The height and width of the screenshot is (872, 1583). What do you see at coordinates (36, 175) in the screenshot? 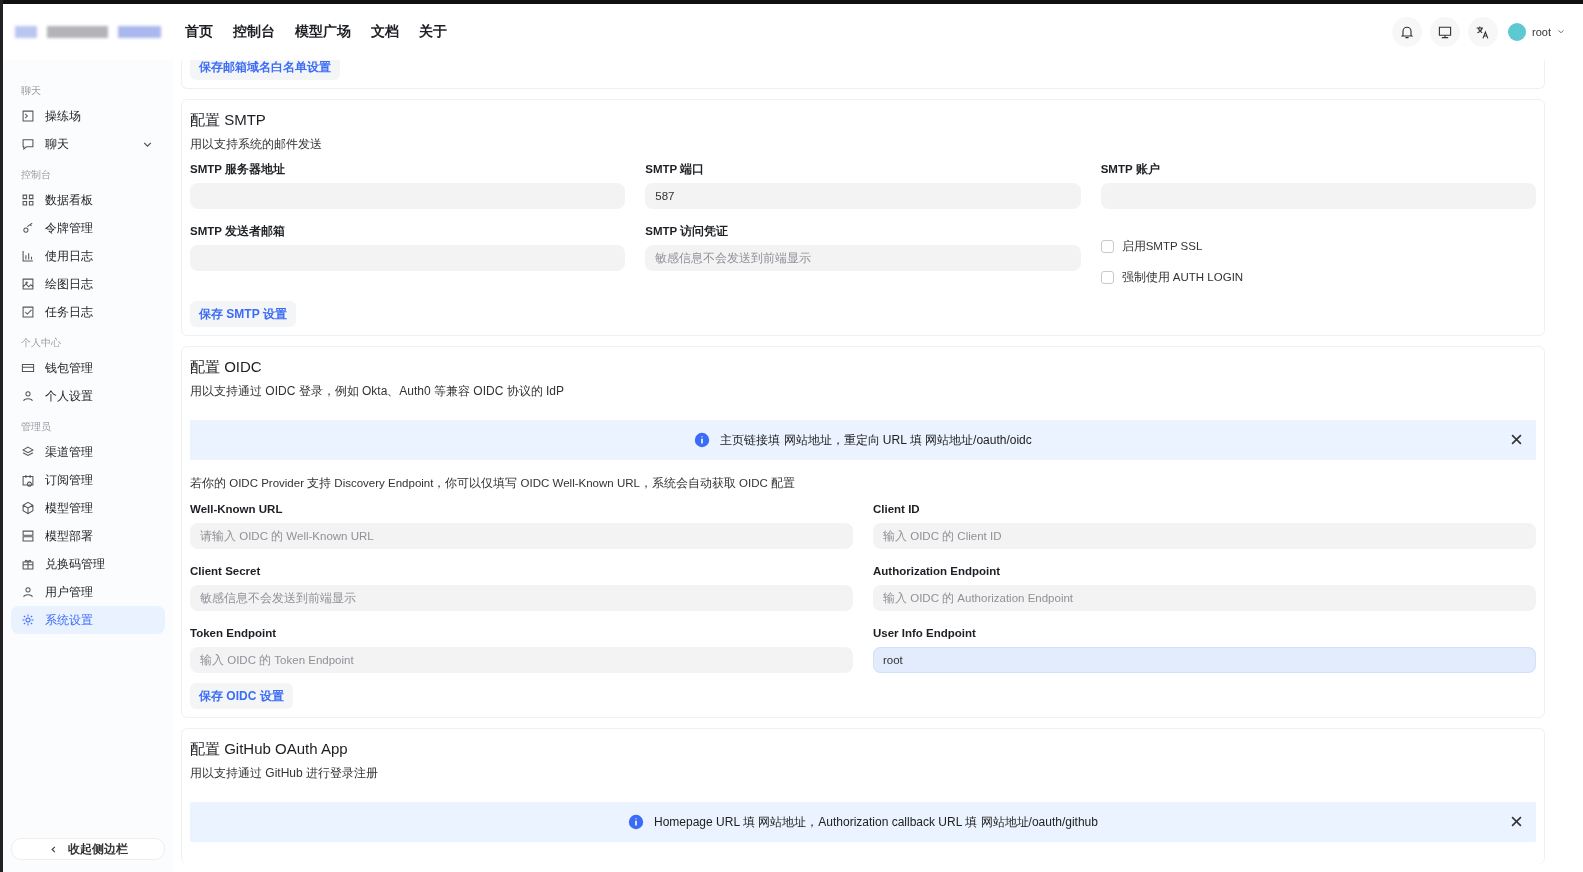
I see `sidebar-section-title: 控制台` at bounding box center [36, 175].